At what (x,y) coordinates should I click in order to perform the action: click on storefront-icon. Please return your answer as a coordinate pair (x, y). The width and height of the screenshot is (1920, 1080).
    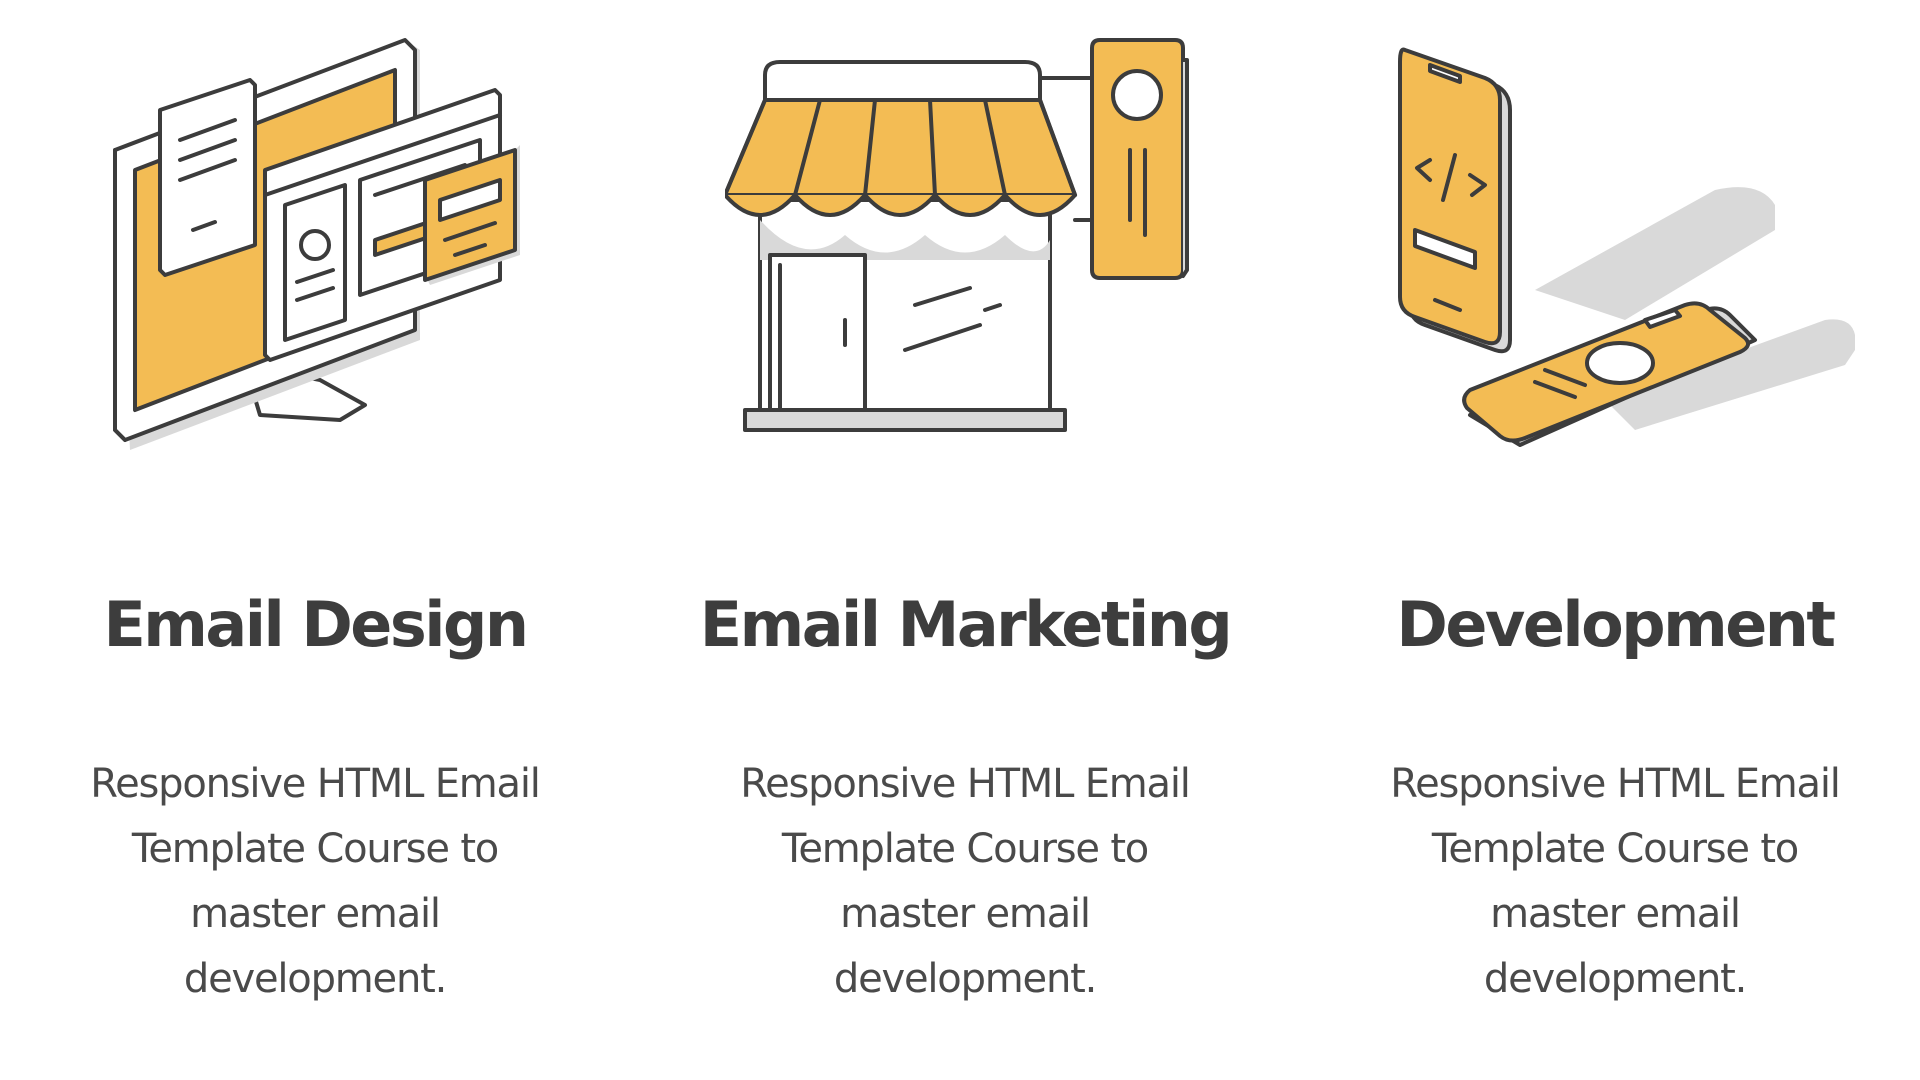
    Looking at the image, I should click on (965, 235).